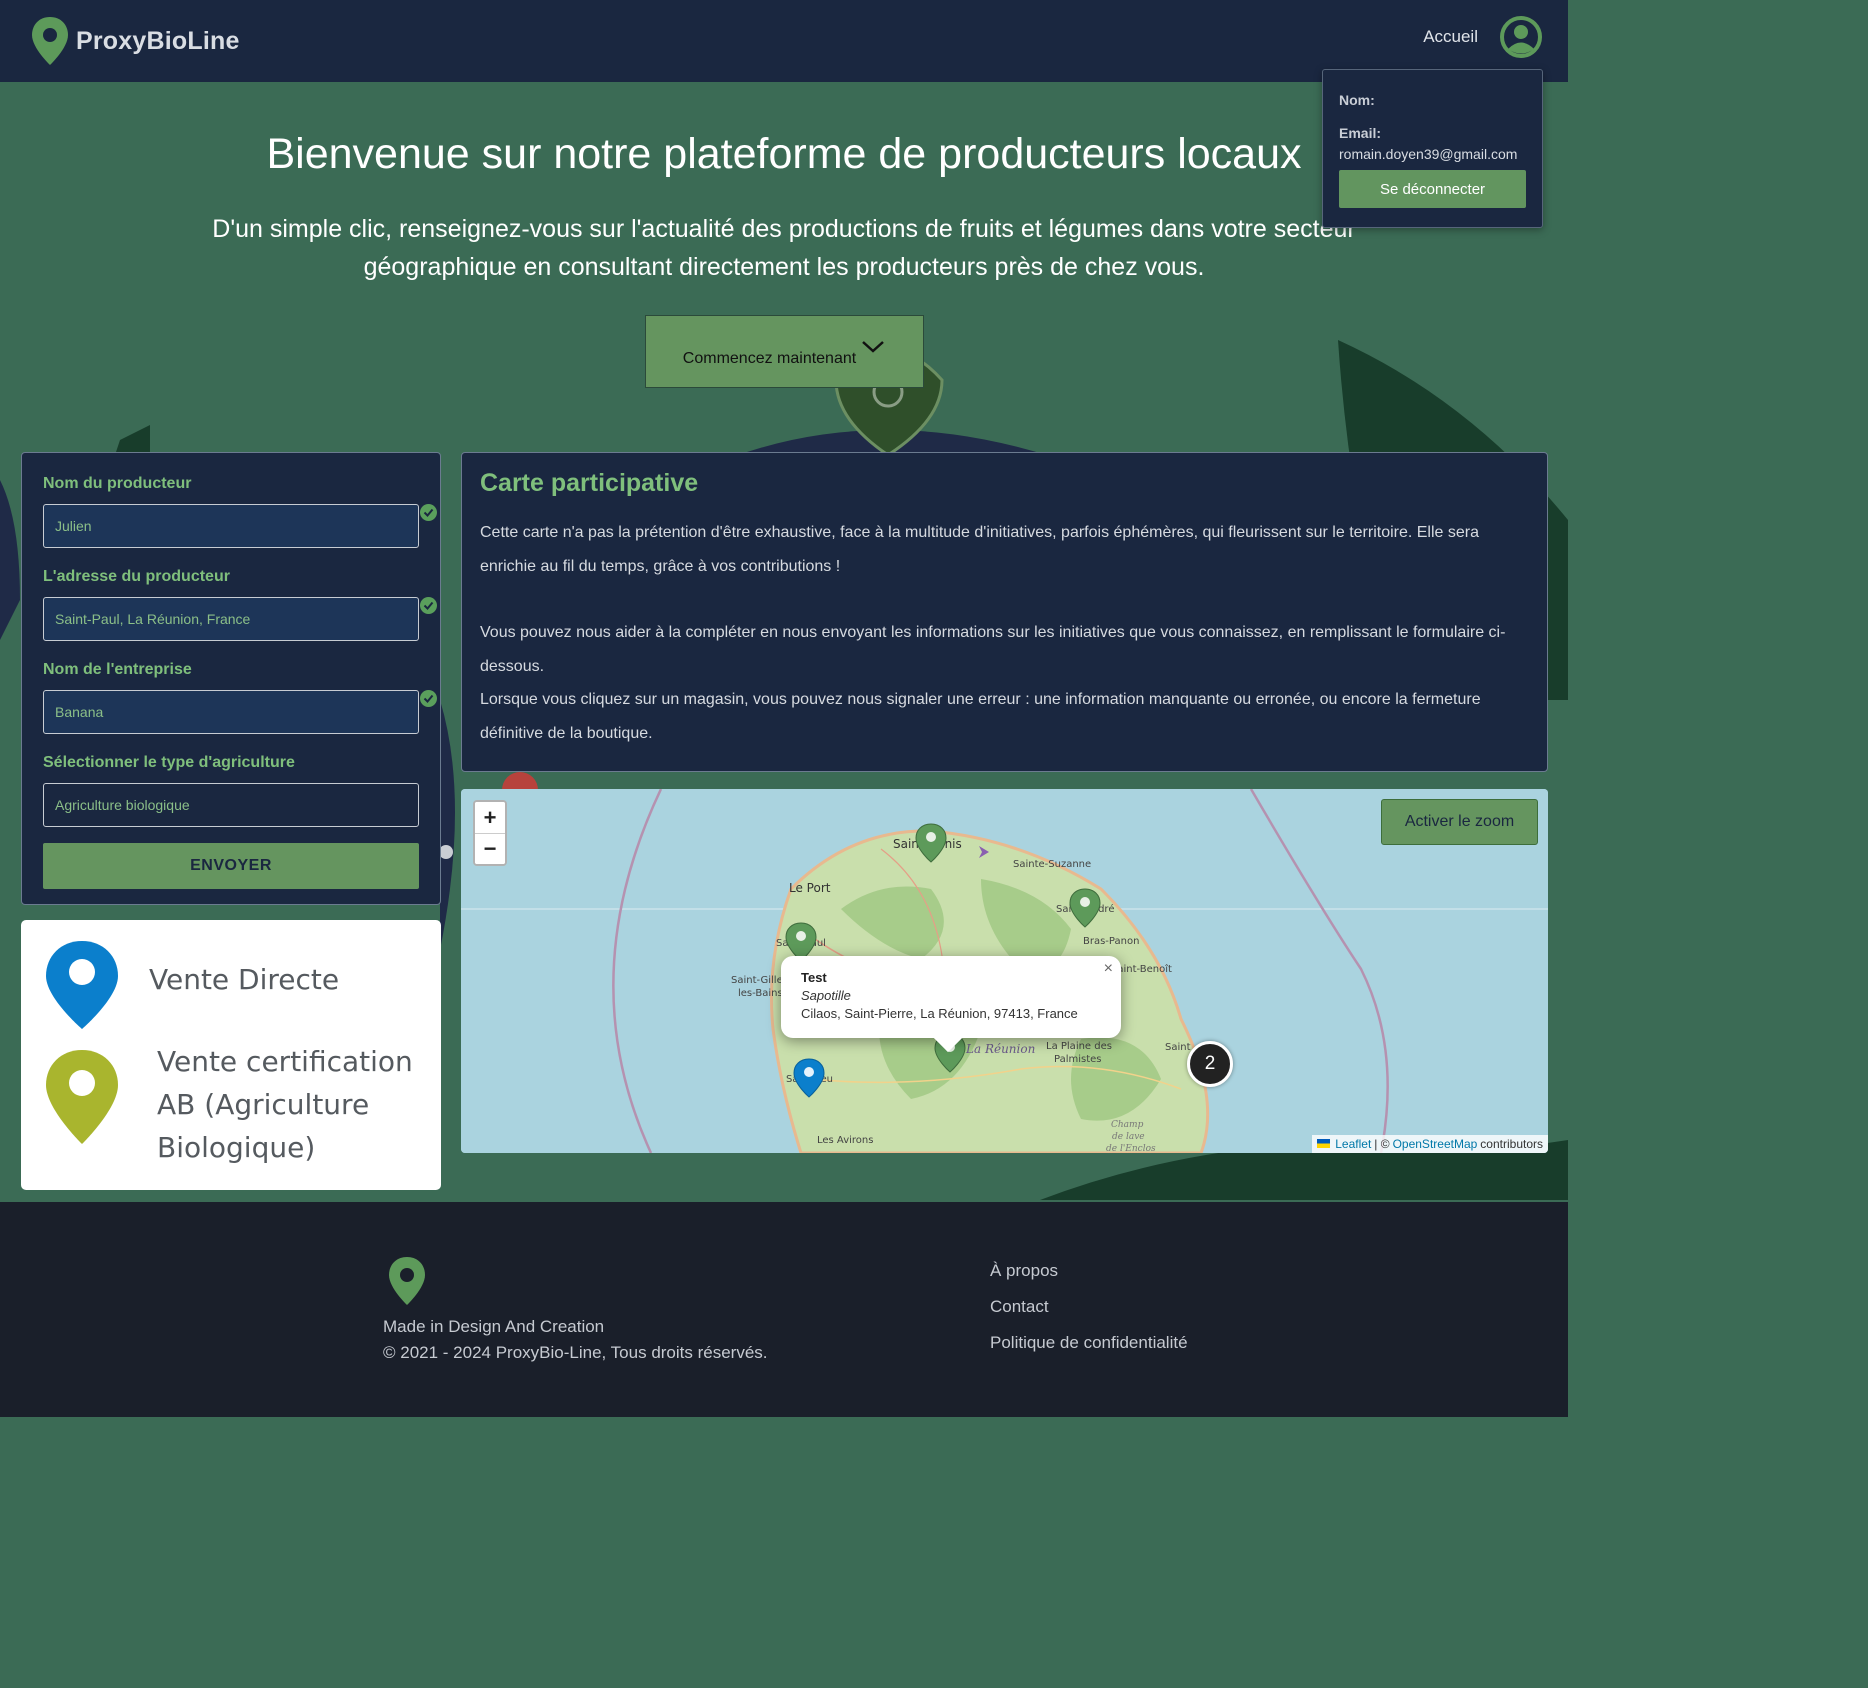 The width and height of the screenshot is (1868, 1688). I want to click on producer-address-input: Saint-Paul, La Réunion, France, so click(231, 619).